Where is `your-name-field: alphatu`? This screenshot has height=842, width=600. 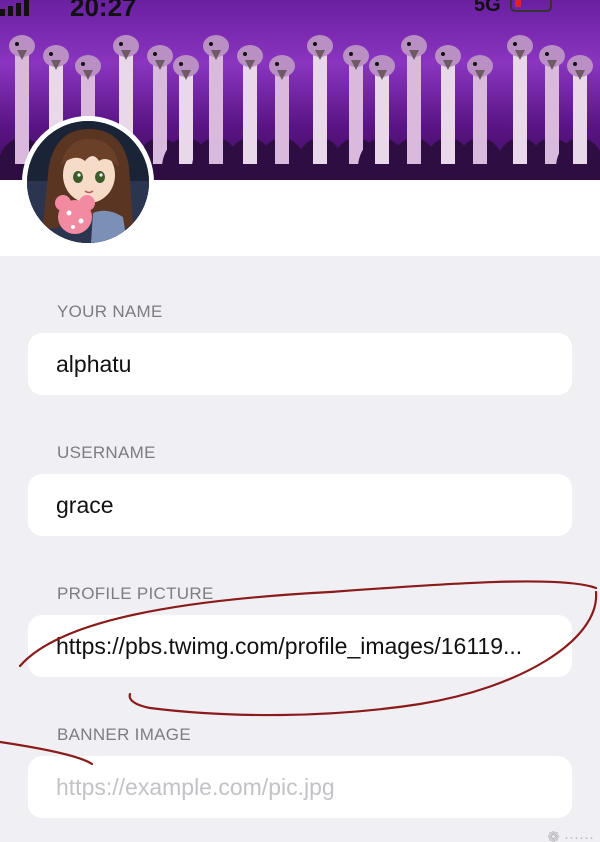
your-name-field: alphatu is located at coordinates (300, 364).